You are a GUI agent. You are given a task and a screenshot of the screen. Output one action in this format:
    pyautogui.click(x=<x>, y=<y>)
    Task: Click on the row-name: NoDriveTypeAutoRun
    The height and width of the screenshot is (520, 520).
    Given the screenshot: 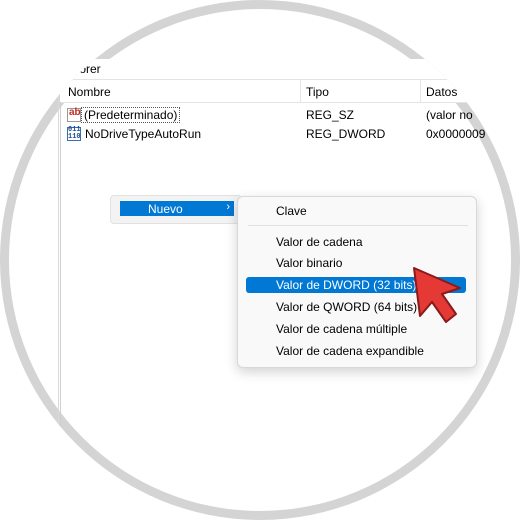 What is the action you would take?
    pyautogui.click(x=143, y=134)
    